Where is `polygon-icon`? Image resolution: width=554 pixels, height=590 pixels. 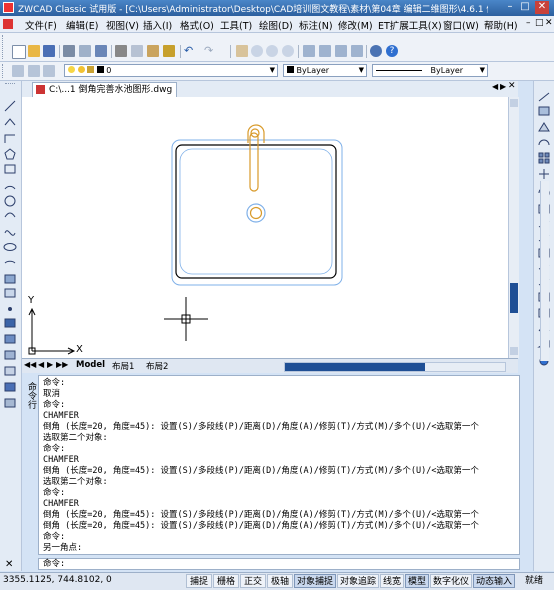 polygon-icon is located at coordinates (10, 154).